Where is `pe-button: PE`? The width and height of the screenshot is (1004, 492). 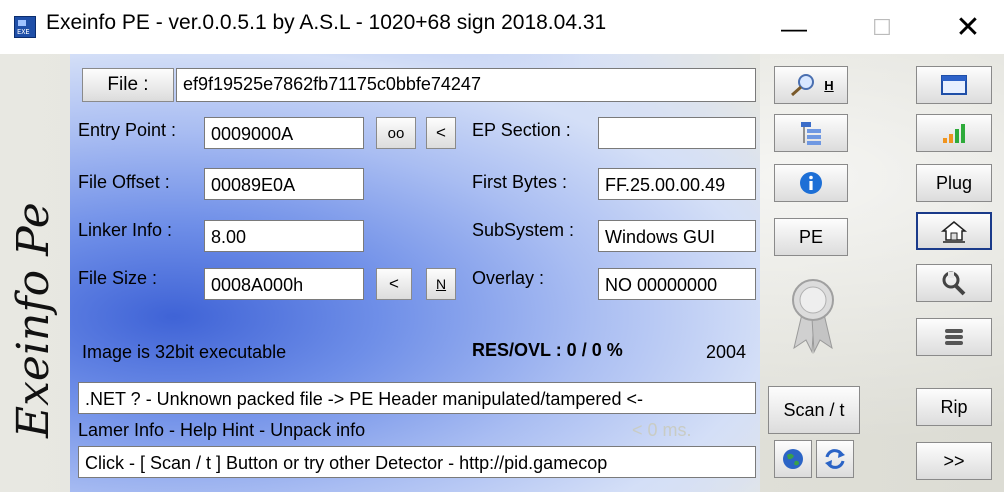
pe-button: PE is located at coordinates (811, 237).